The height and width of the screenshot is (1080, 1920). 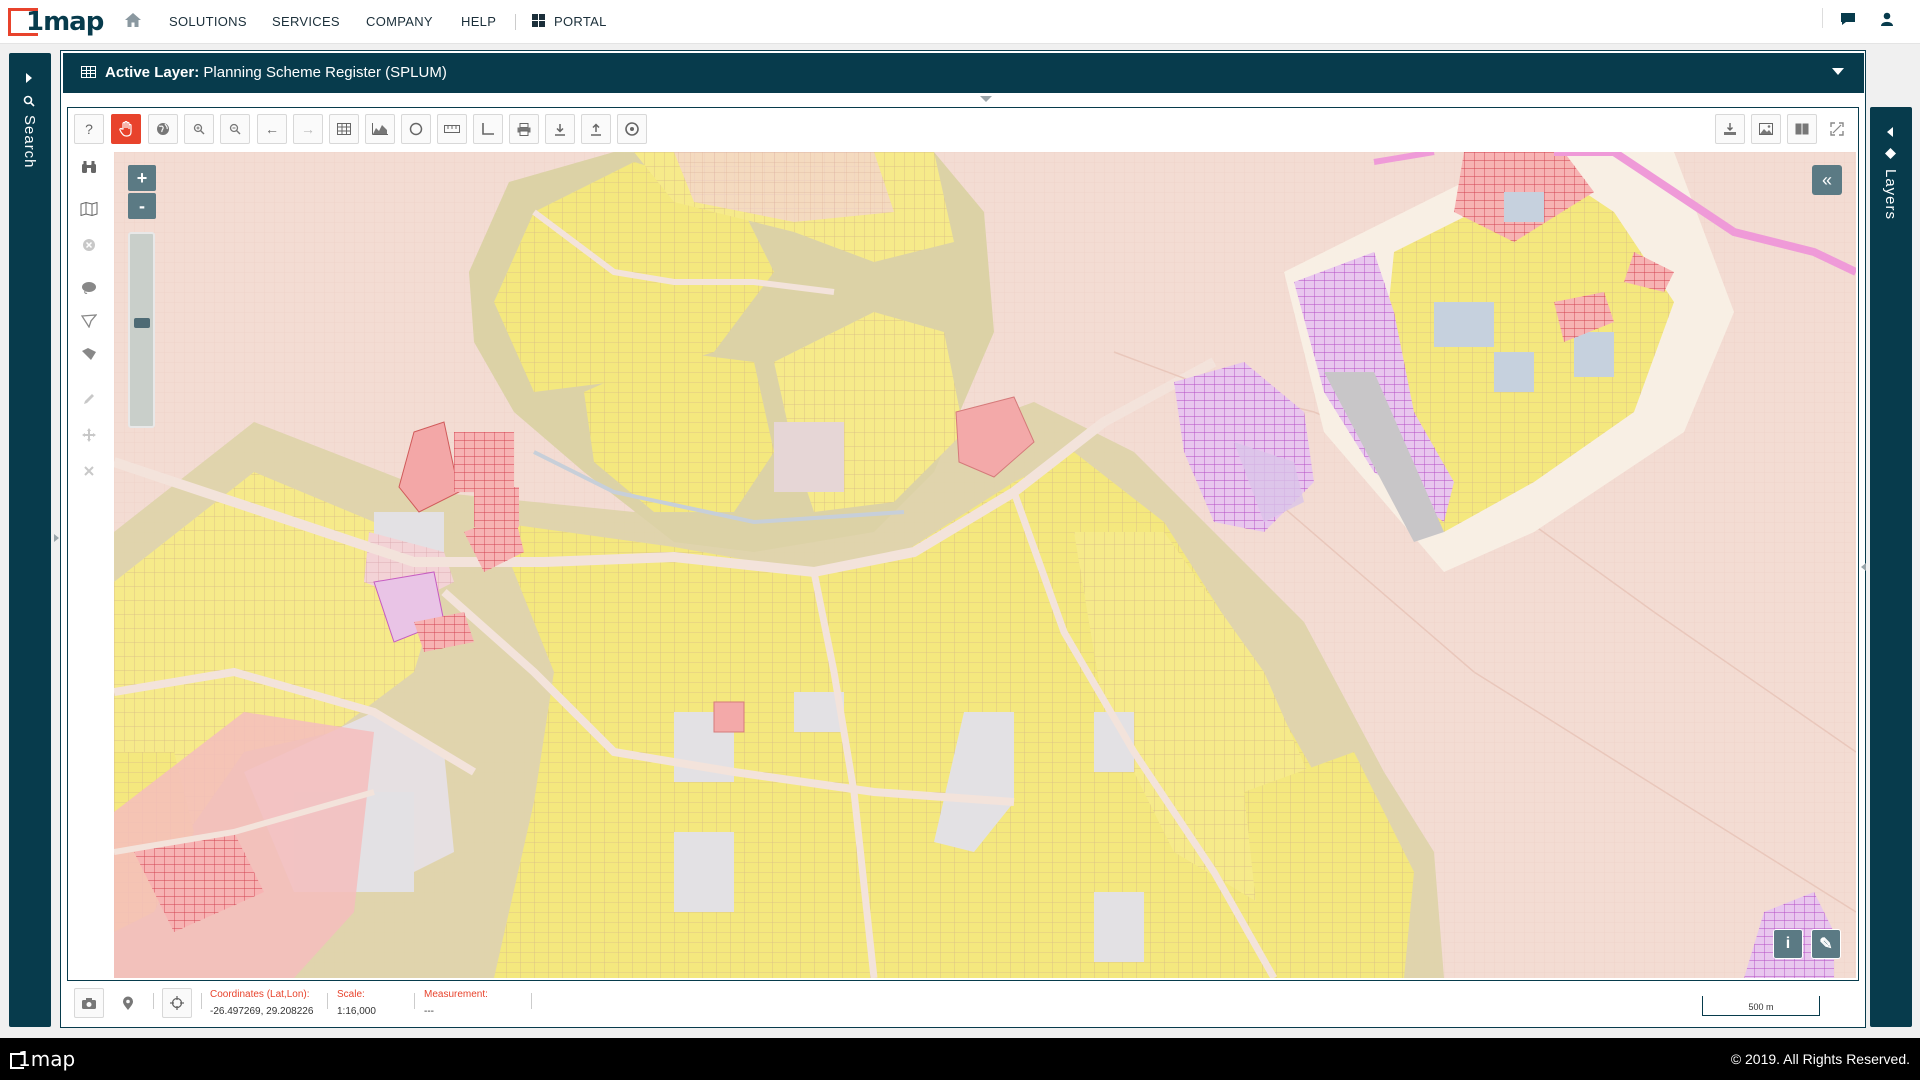 What do you see at coordinates (42, 1059) in the screenshot?
I see `footer-logo: 1map` at bounding box center [42, 1059].